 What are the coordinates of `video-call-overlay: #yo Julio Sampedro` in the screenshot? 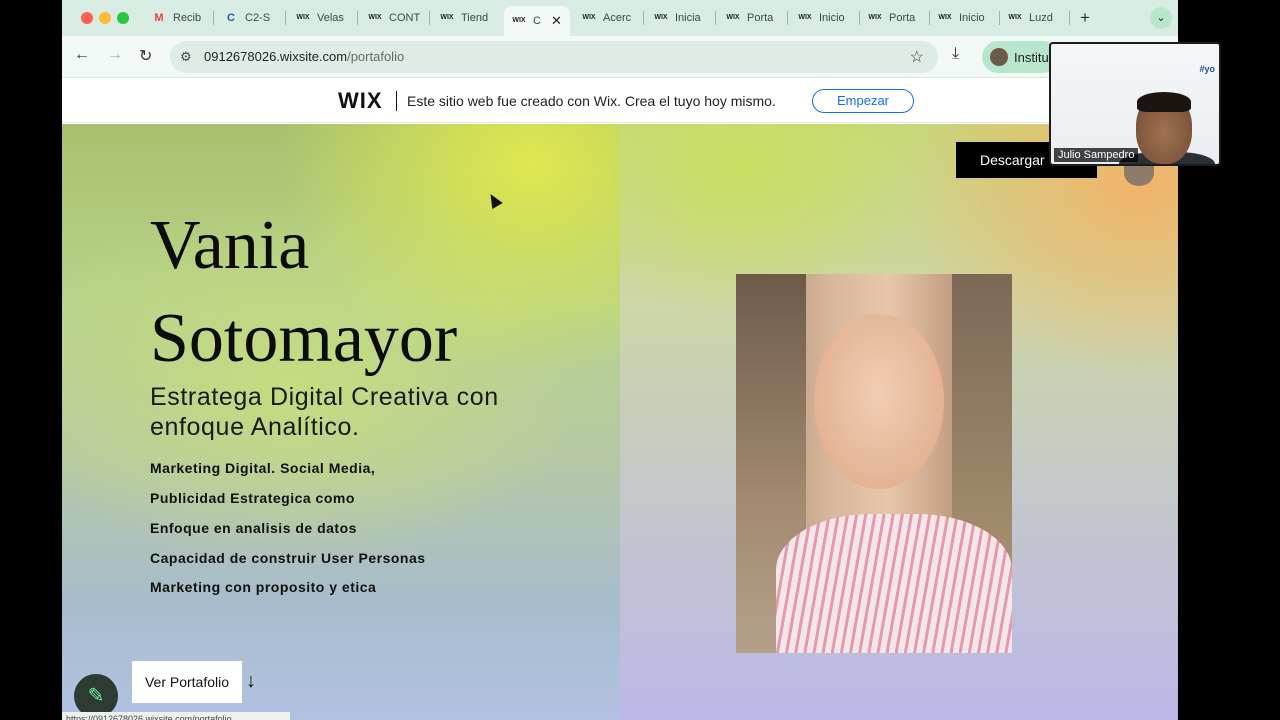 It's located at (1135, 104).